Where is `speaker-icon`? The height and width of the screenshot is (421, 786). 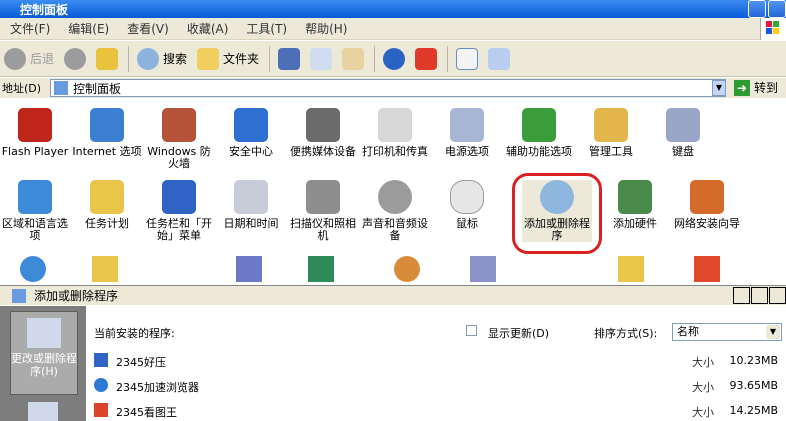
speaker-icon is located at coordinates (395, 197).